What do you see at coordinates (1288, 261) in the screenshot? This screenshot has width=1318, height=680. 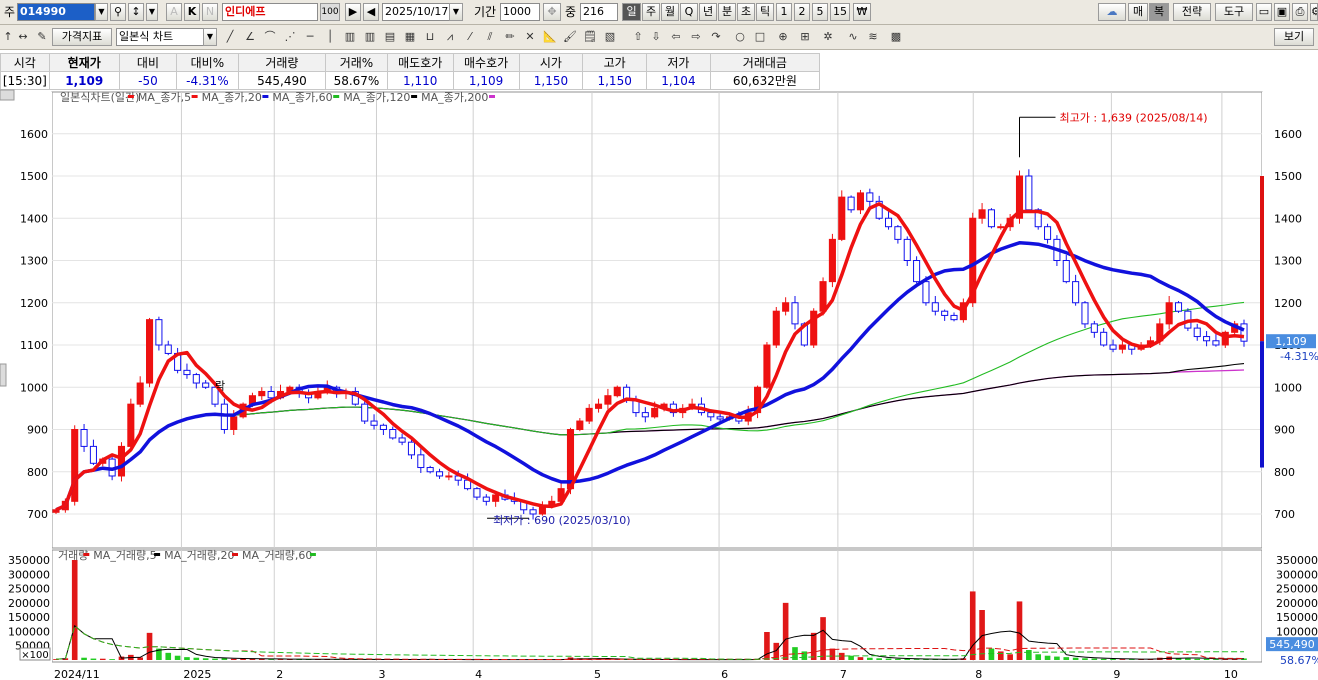 I see `price-tick-label-right: 1300` at bounding box center [1288, 261].